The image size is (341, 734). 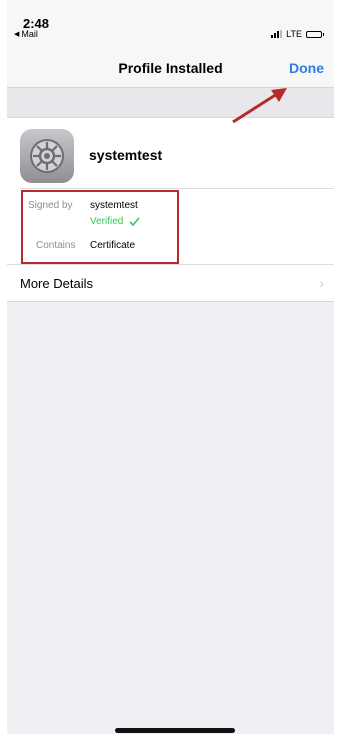 What do you see at coordinates (56, 283) in the screenshot?
I see `more-details-row: More Details` at bounding box center [56, 283].